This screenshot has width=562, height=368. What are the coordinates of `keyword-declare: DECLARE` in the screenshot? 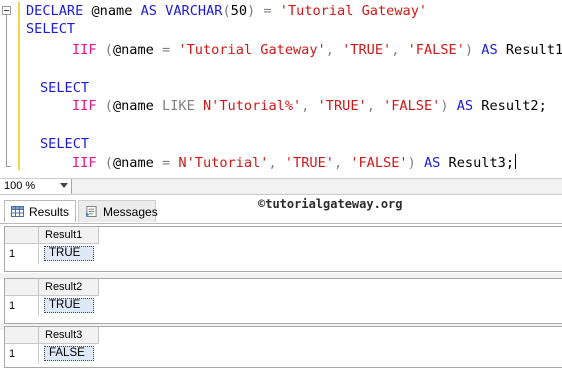 It's located at (55, 11).